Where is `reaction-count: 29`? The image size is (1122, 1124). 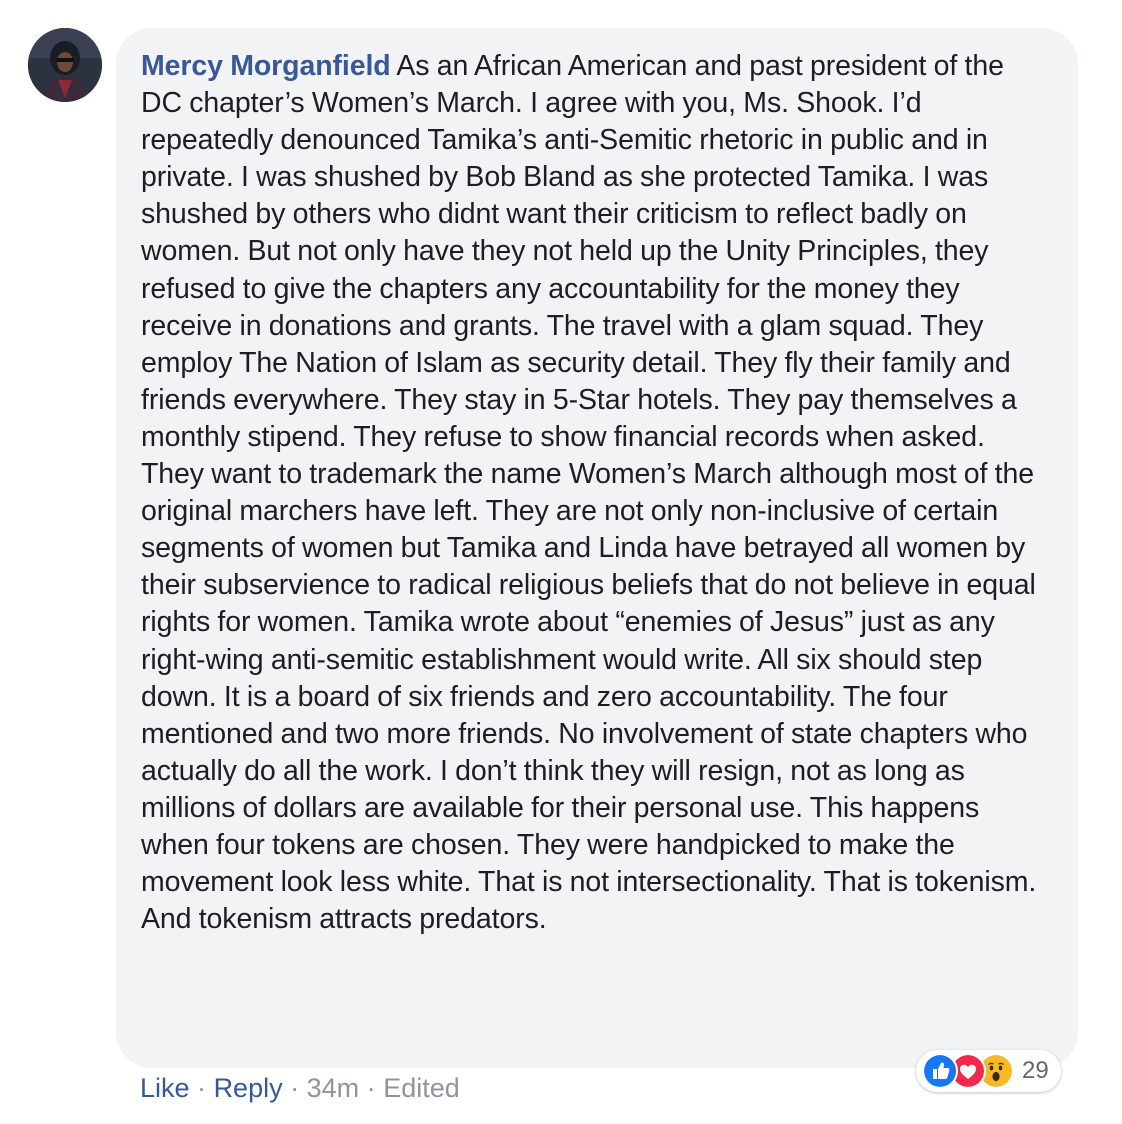 reaction-count: 29 is located at coordinates (1035, 1070).